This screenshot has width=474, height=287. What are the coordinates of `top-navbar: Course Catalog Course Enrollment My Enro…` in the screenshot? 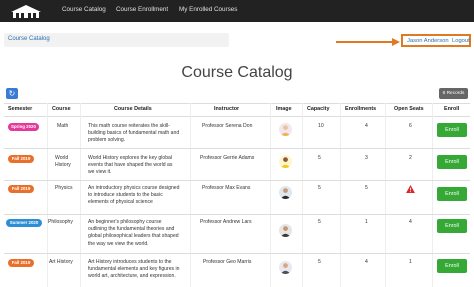 It's located at (237, 11).